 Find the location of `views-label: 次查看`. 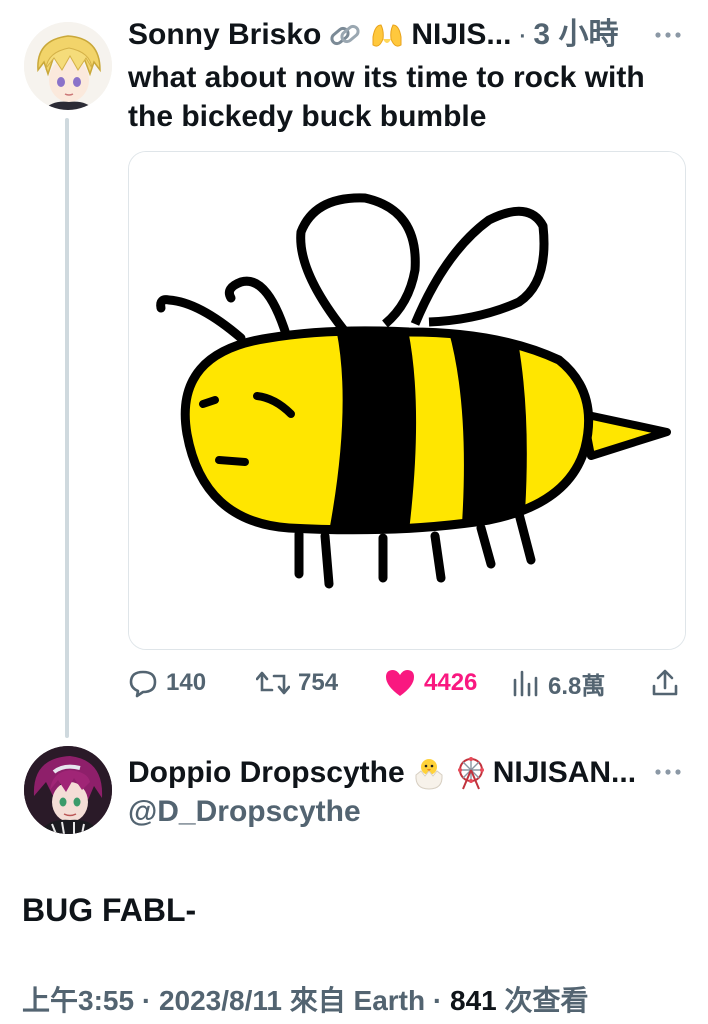

views-label: 次查看 is located at coordinates (546, 1000).